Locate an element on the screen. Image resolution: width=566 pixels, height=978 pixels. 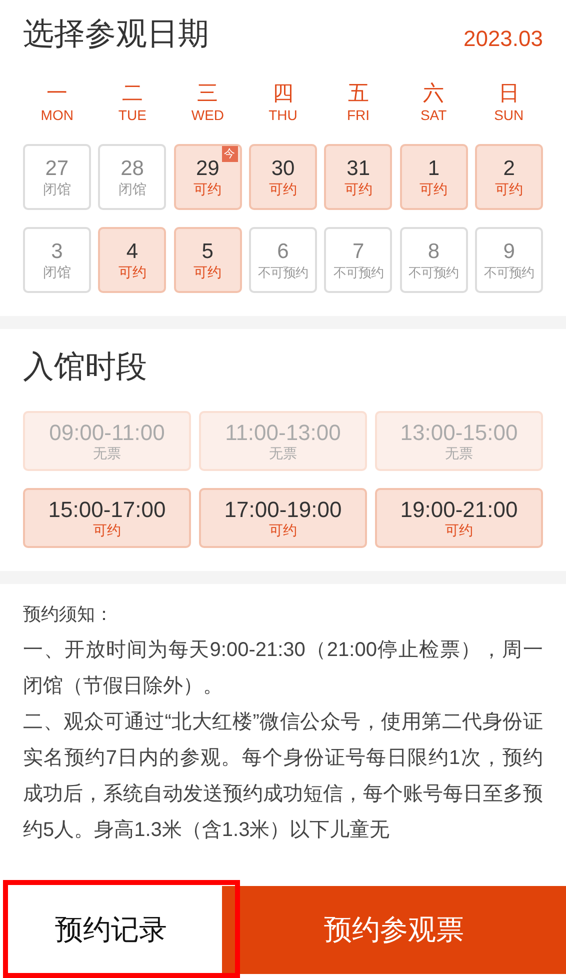
weekday-label: TUE is located at coordinates (132, 115).